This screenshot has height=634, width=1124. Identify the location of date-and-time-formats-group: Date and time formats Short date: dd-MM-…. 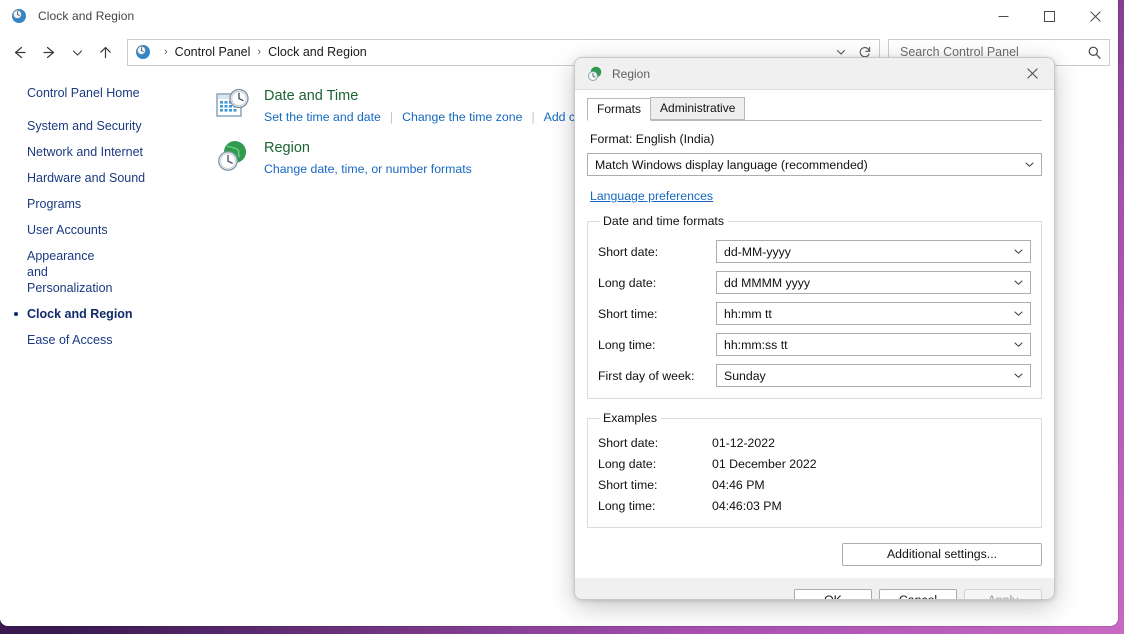
(814, 306).